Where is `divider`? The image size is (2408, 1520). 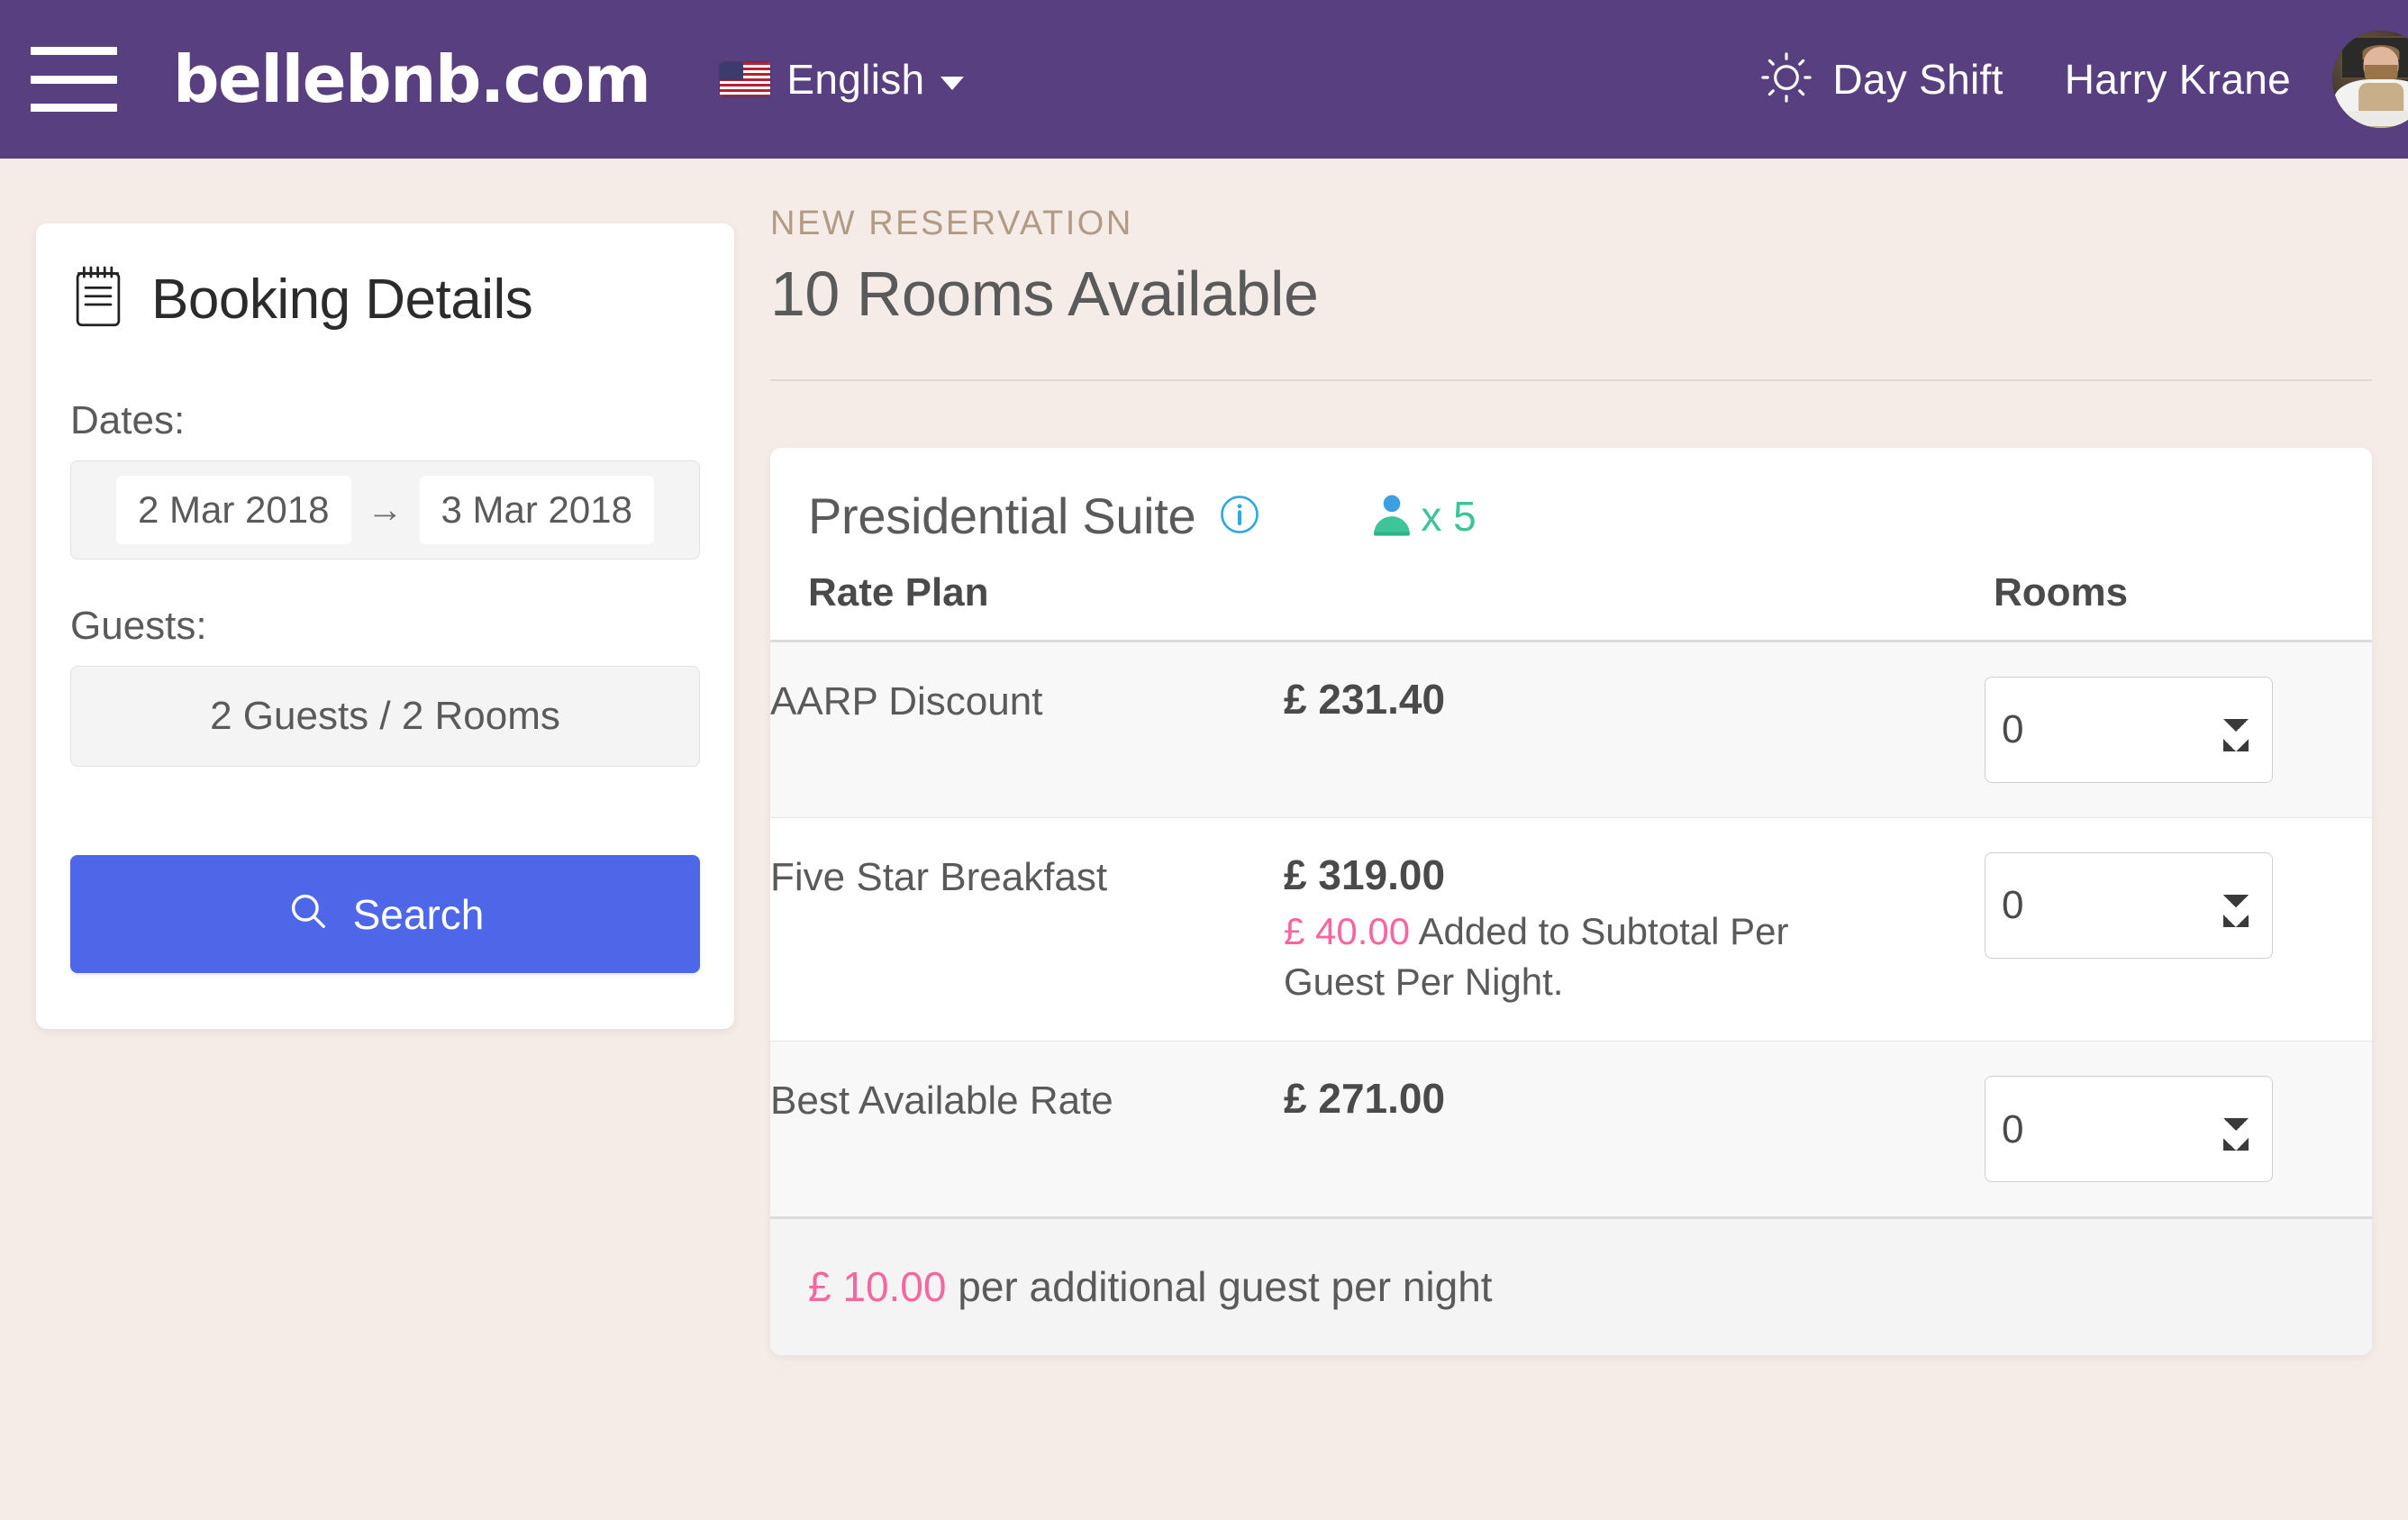
divider is located at coordinates (1571, 379).